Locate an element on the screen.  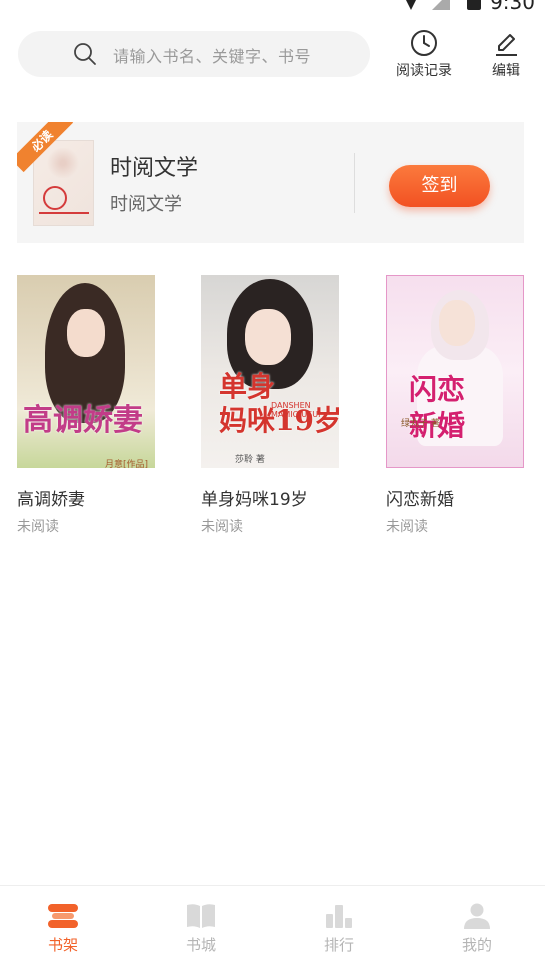
book-item: 闪恋 新婚 绿丸子 著 闪恋新婚 未阅读 is located at coordinates (456, 405).